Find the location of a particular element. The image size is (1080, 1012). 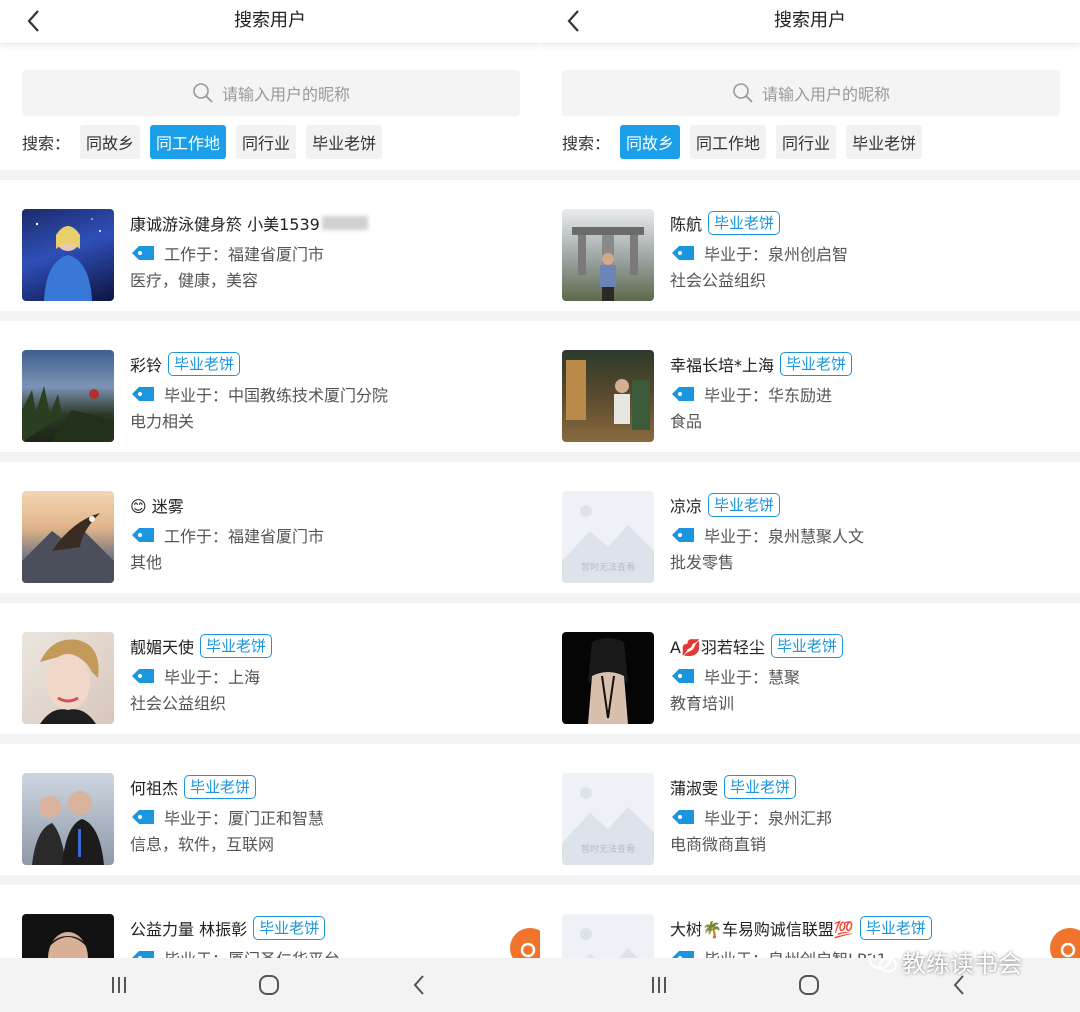

user-info: 靓媚天使 毕业老饼 毕业于： 上海 社会公益组织 is located at coordinates (330, 675).